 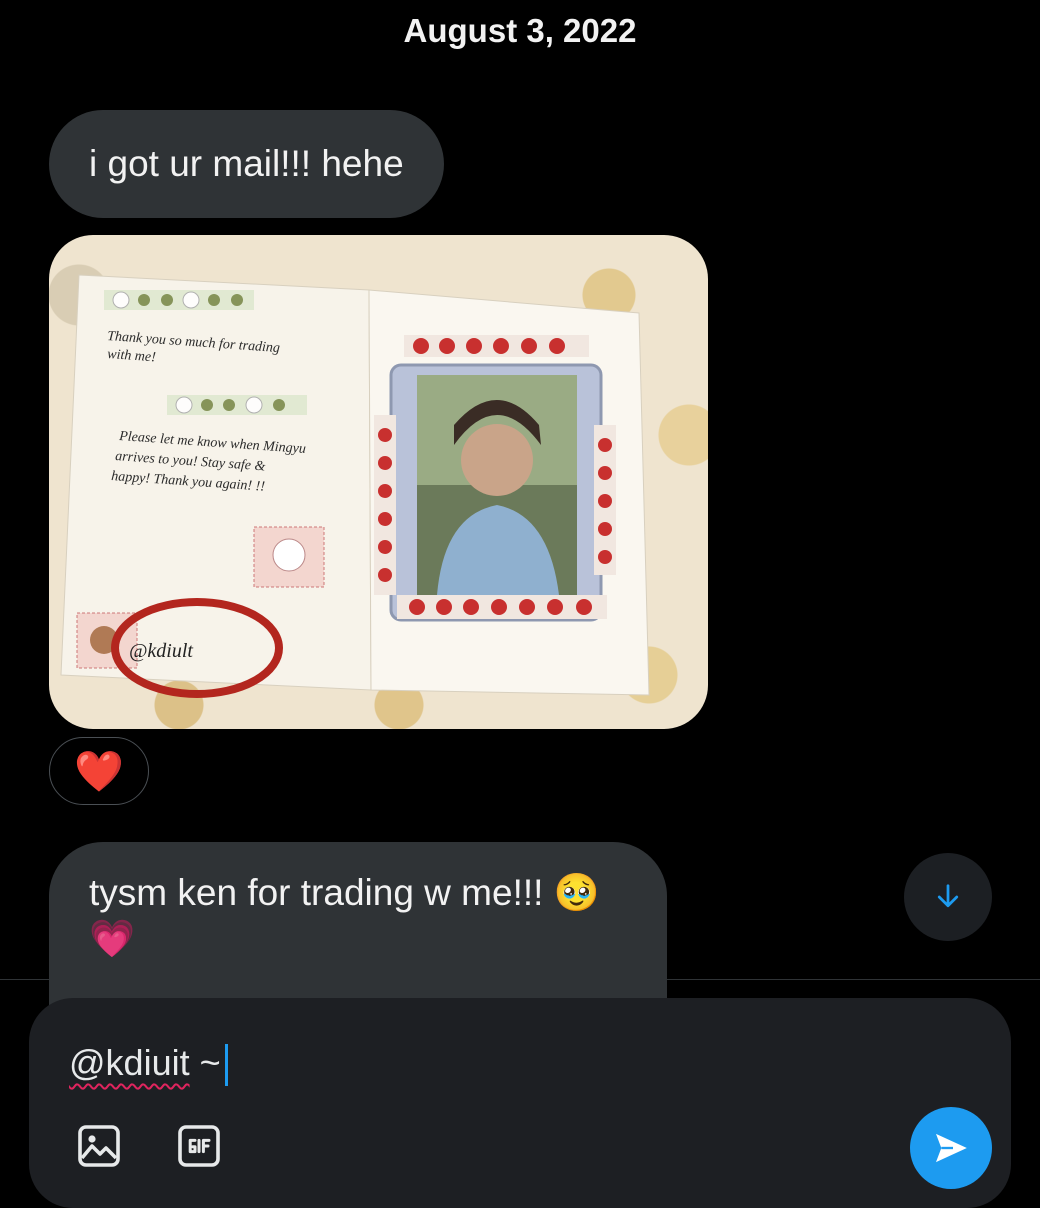 I want to click on text-caret, so click(x=226, y=1065).